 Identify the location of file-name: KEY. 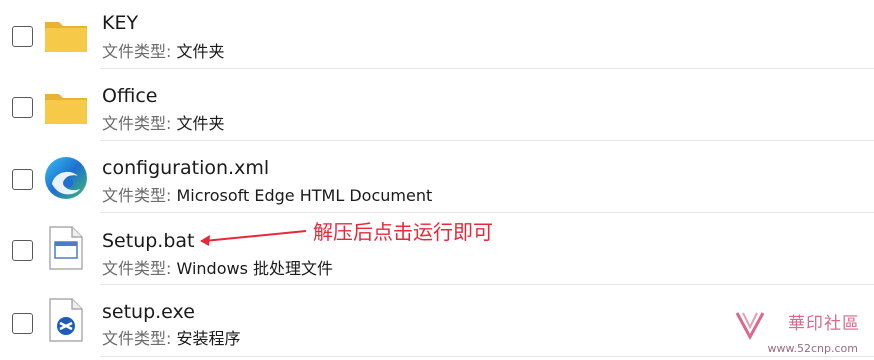
(120, 23).